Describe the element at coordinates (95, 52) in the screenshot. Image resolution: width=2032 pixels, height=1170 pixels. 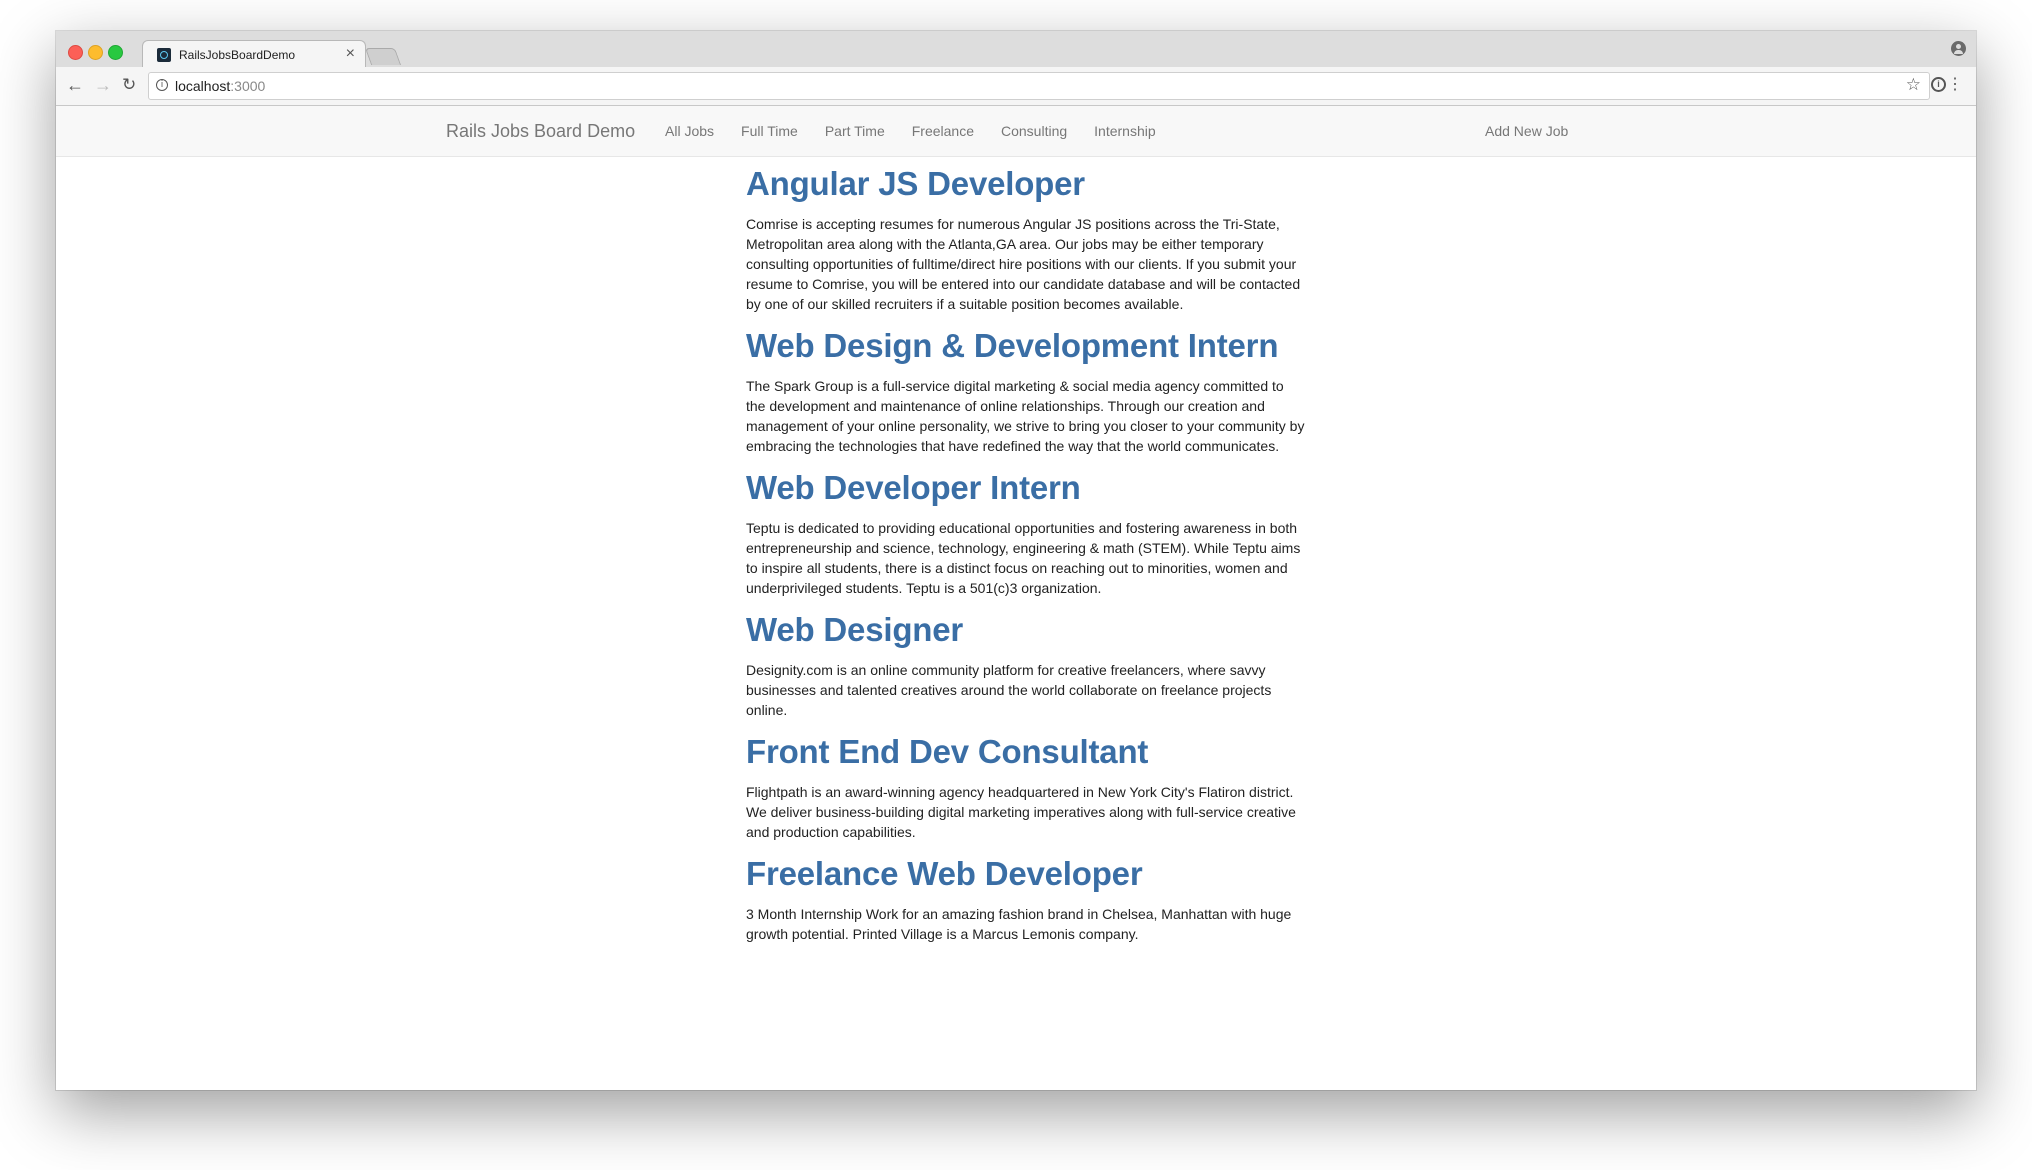
I see `minimize-window-icon` at that location.